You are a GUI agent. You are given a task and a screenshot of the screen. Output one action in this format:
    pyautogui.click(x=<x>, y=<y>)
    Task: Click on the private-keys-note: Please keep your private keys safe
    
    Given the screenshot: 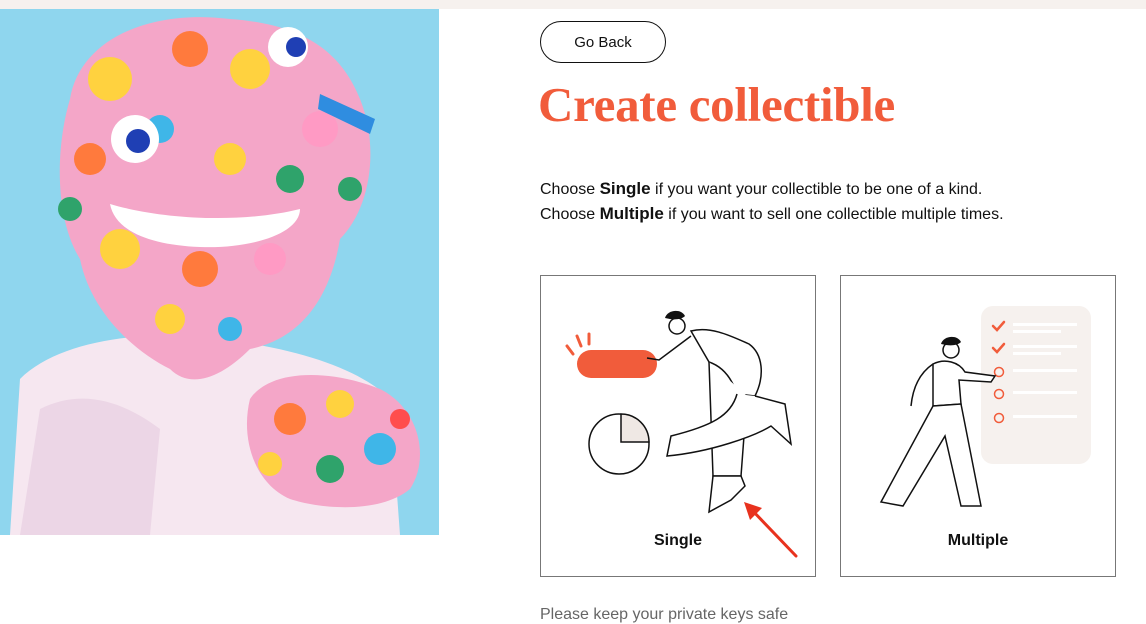 What is the action you would take?
    pyautogui.click(x=664, y=614)
    